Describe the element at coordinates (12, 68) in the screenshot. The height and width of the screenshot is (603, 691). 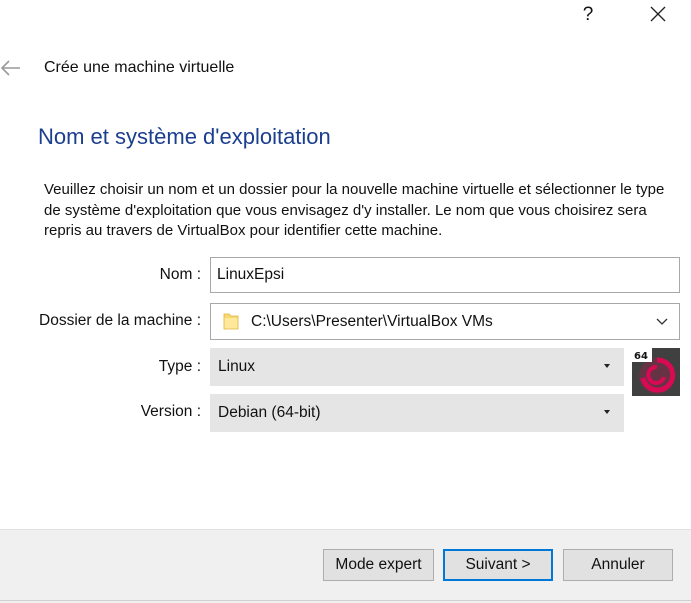
I see `back-arrow-icon` at that location.